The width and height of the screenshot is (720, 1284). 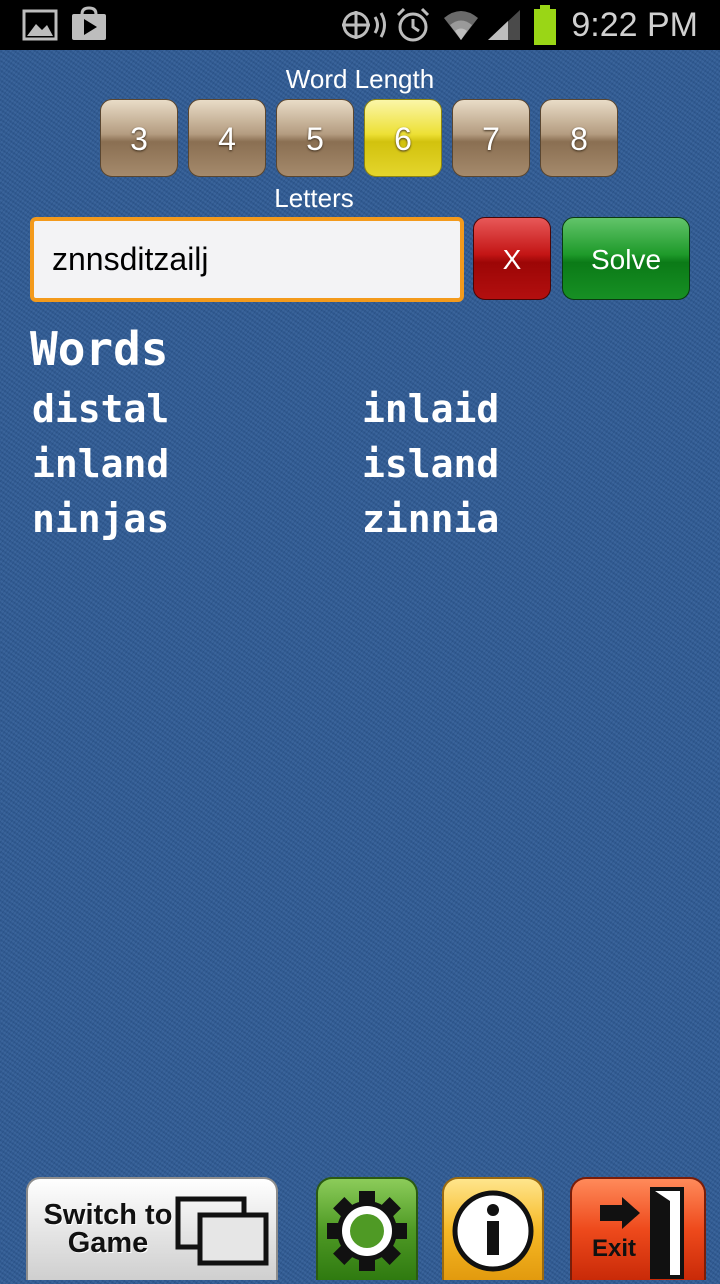 What do you see at coordinates (360, 79) in the screenshot?
I see `word-length-label: Word Length` at bounding box center [360, 79].